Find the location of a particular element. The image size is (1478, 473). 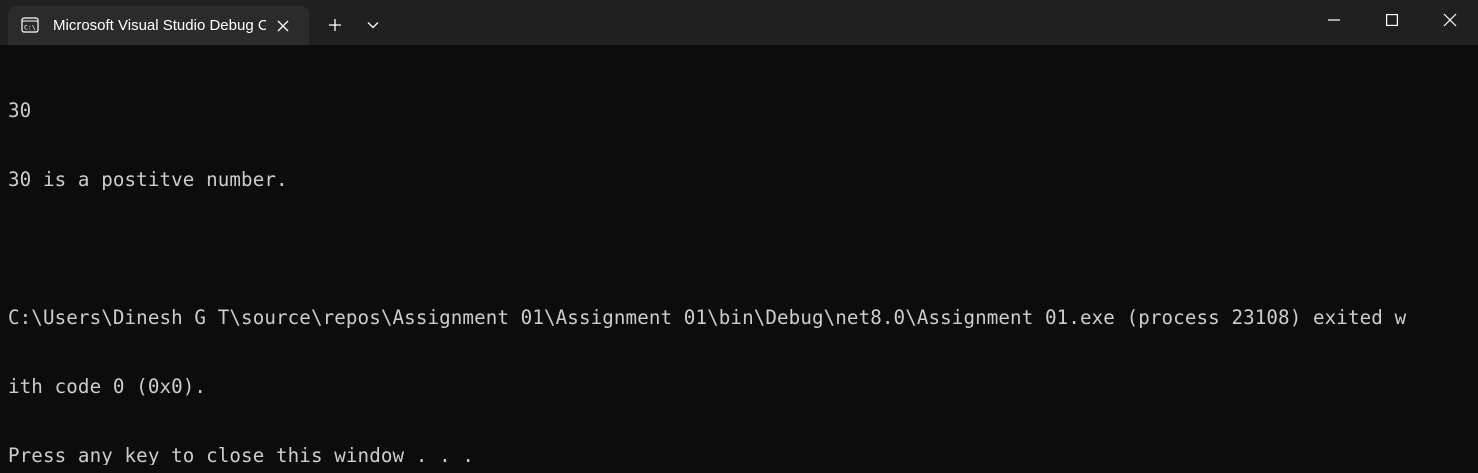

terminal-icon: C:\ is located at coordinates (30, 25).